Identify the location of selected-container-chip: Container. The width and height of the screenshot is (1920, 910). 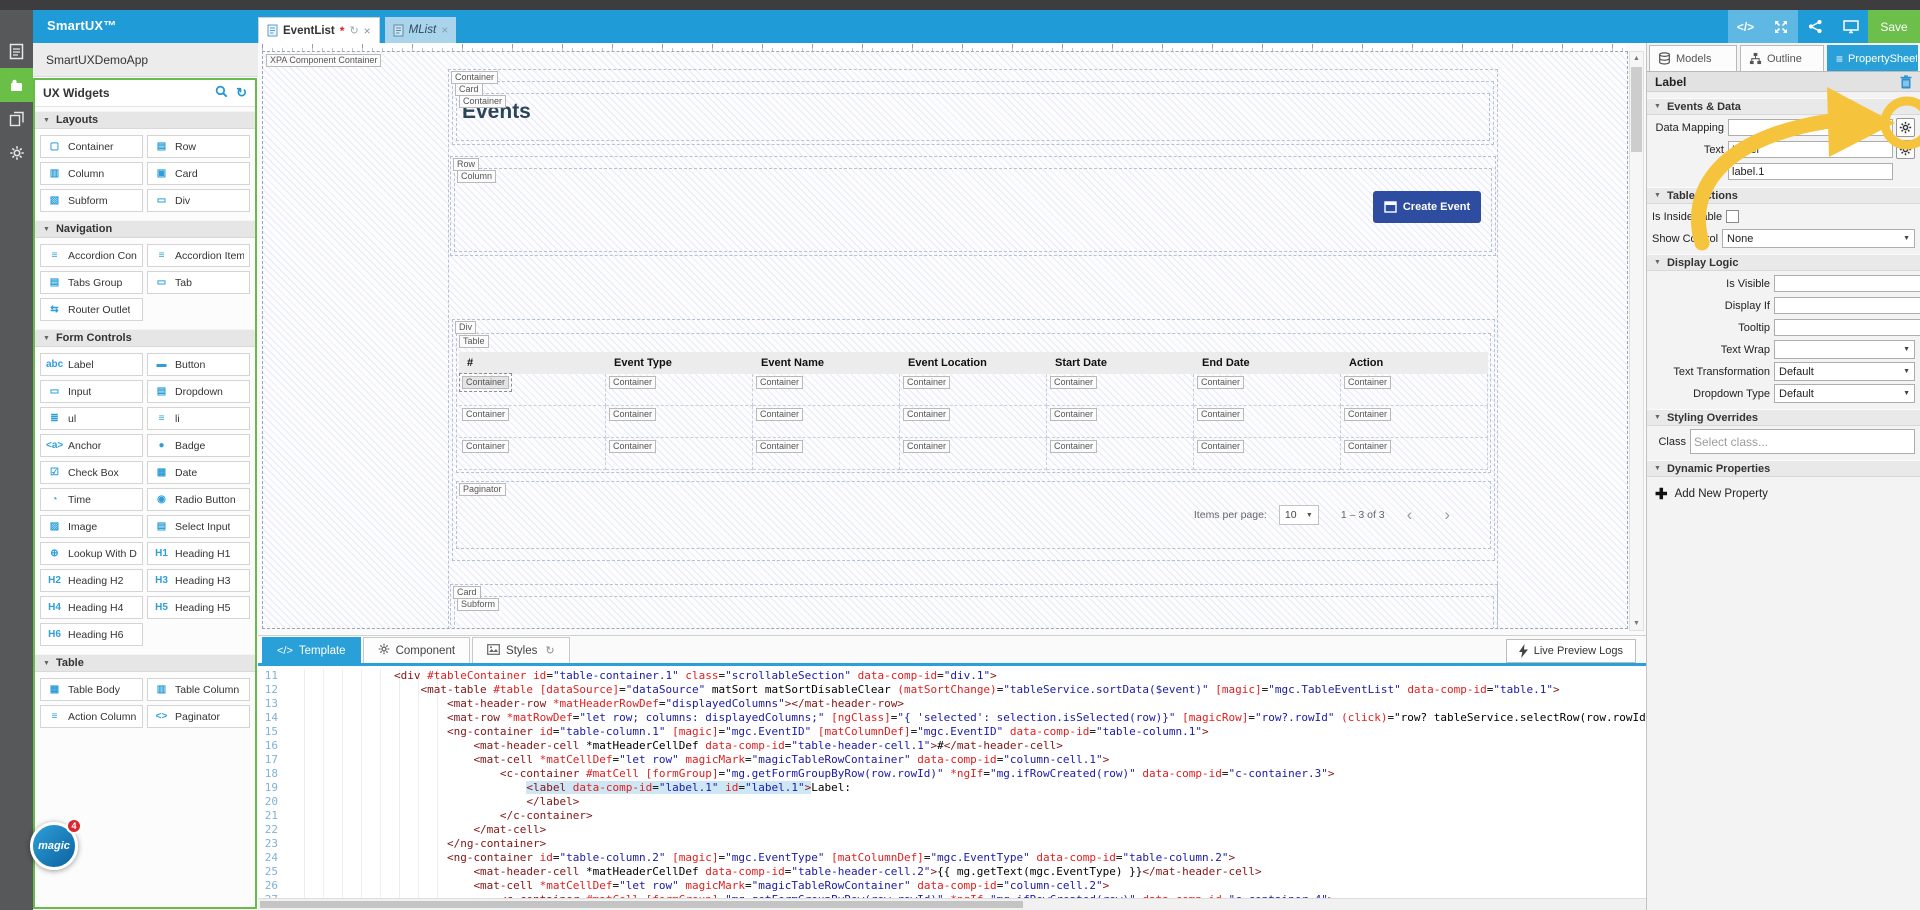
(485, 382).